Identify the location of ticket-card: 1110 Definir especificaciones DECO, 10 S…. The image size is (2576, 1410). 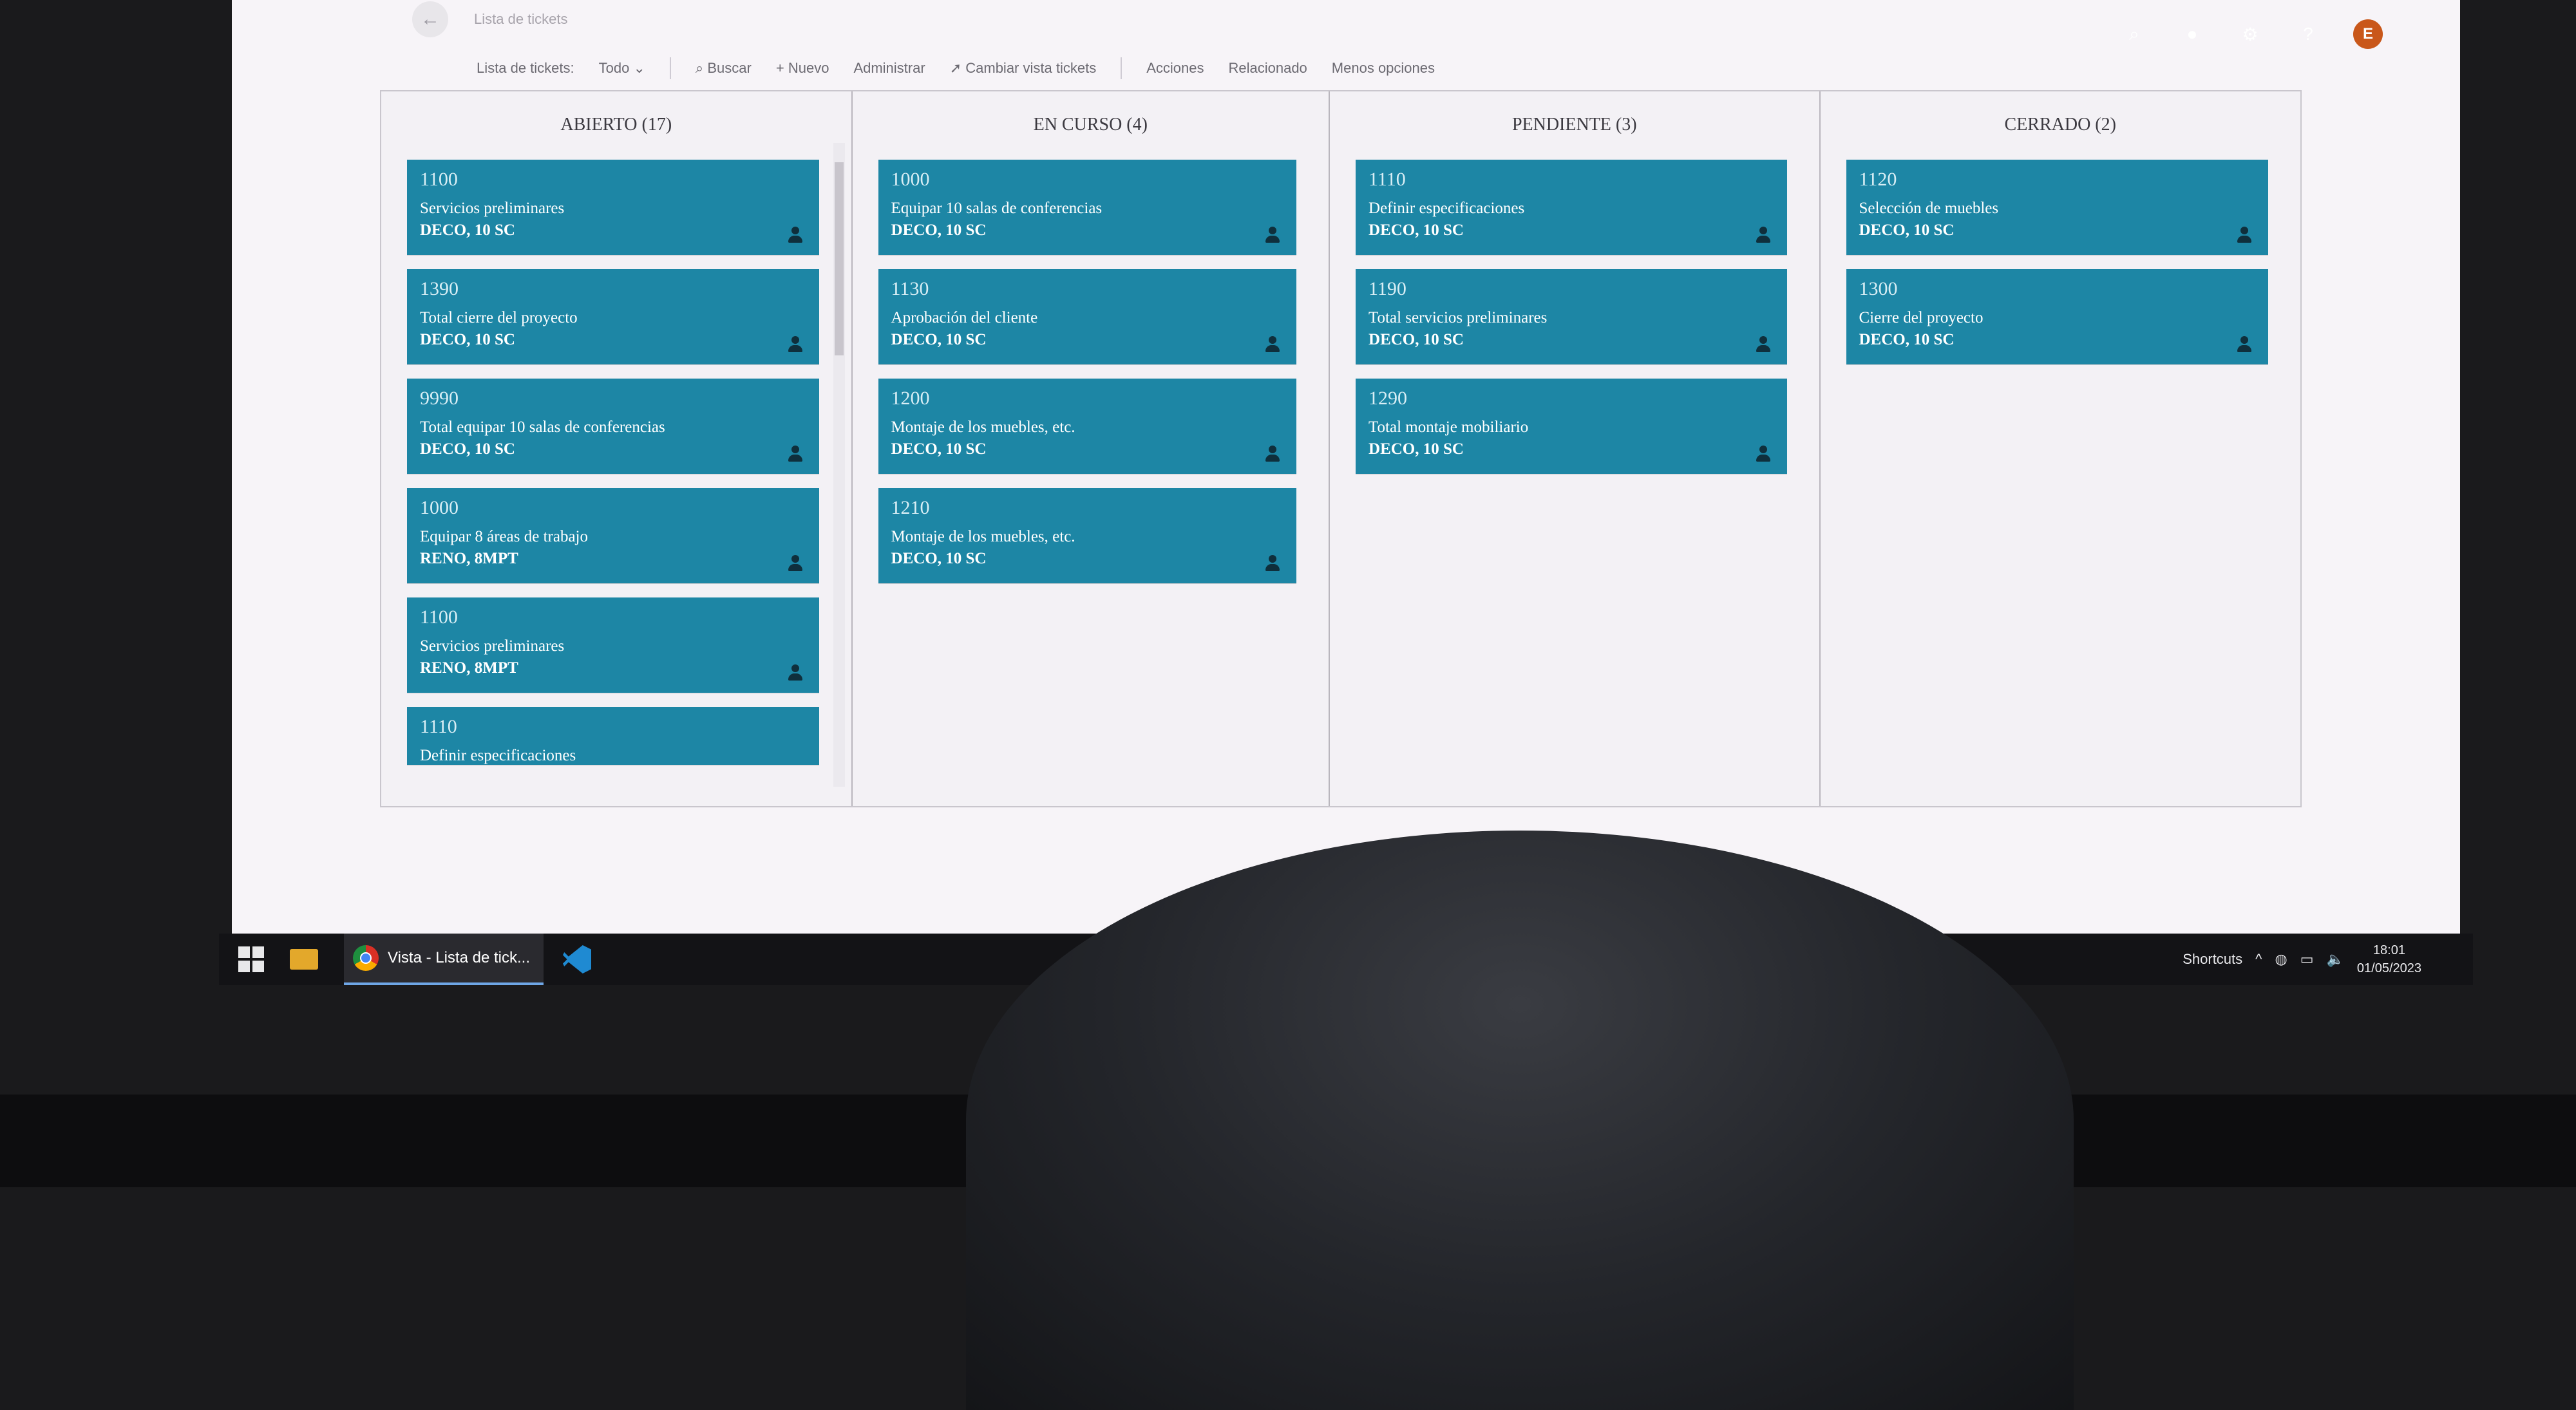
(1572, 207).